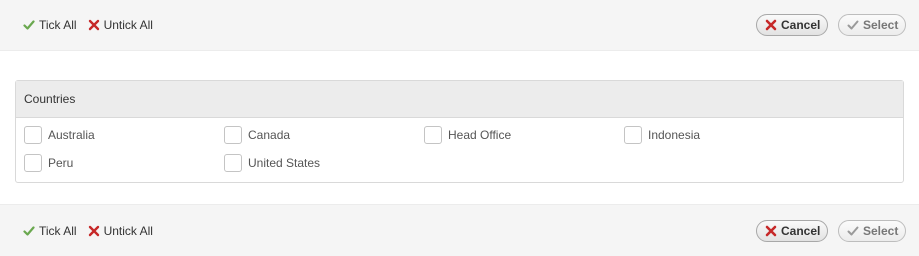 Image resolution: width=919 pixels, height=256 pixels. I want to click on option-head-office: Head Office, so click(467, 135).